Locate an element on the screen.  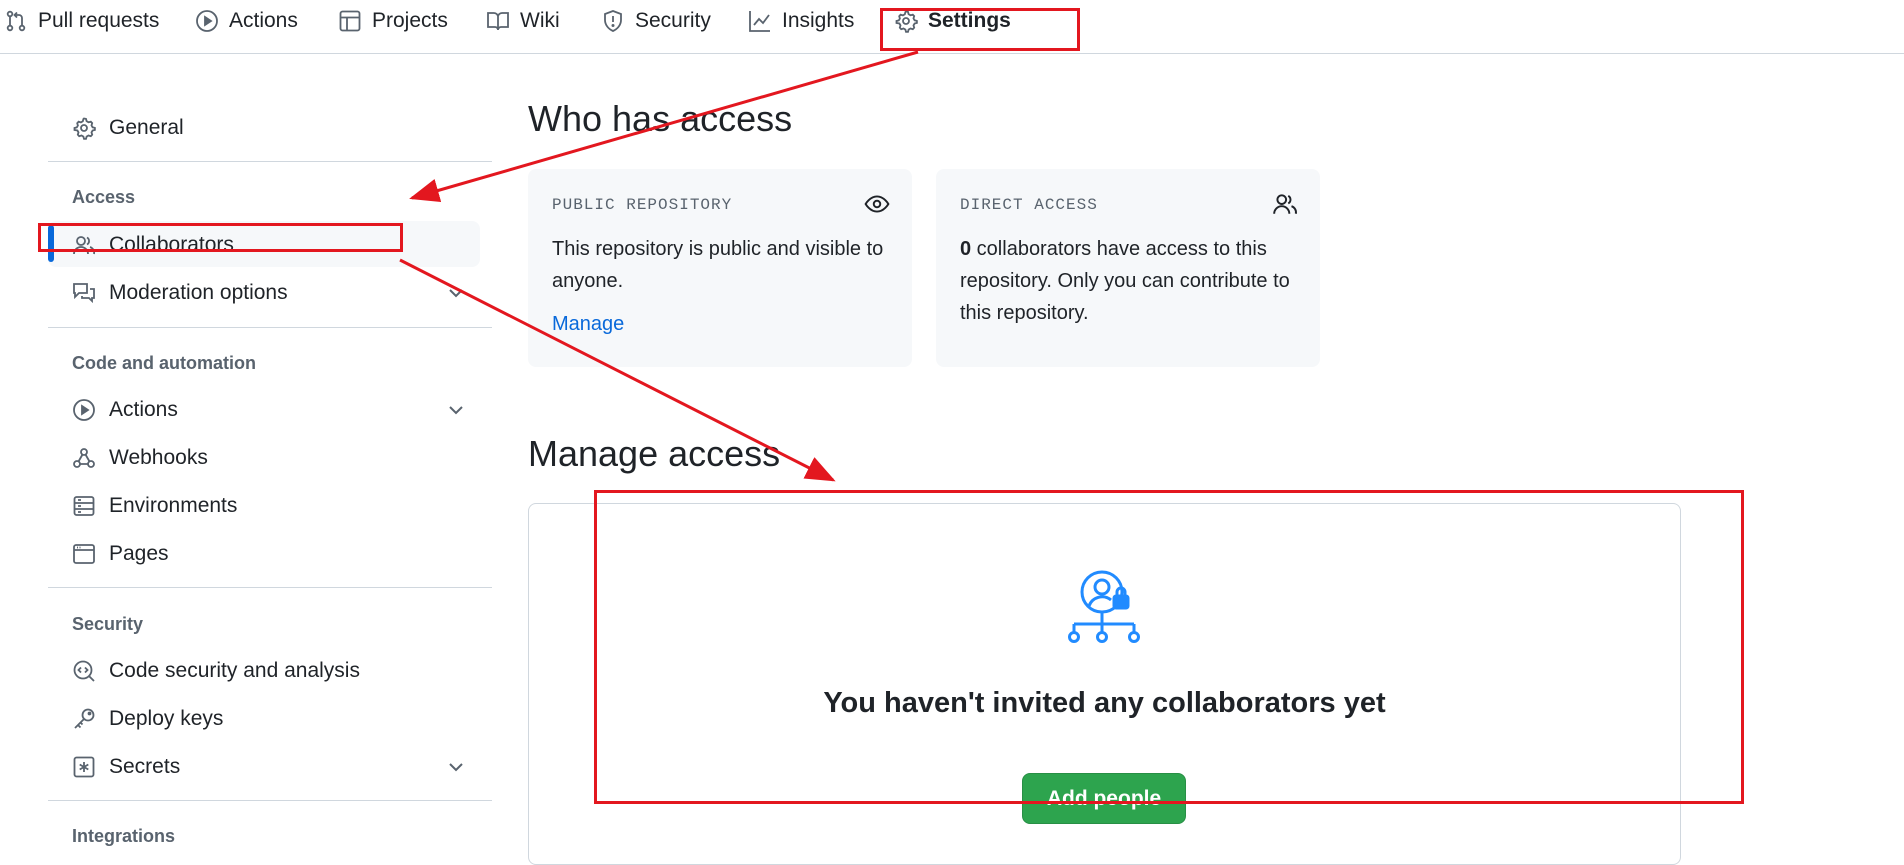
key-icon is located at coordinates (84, 718).